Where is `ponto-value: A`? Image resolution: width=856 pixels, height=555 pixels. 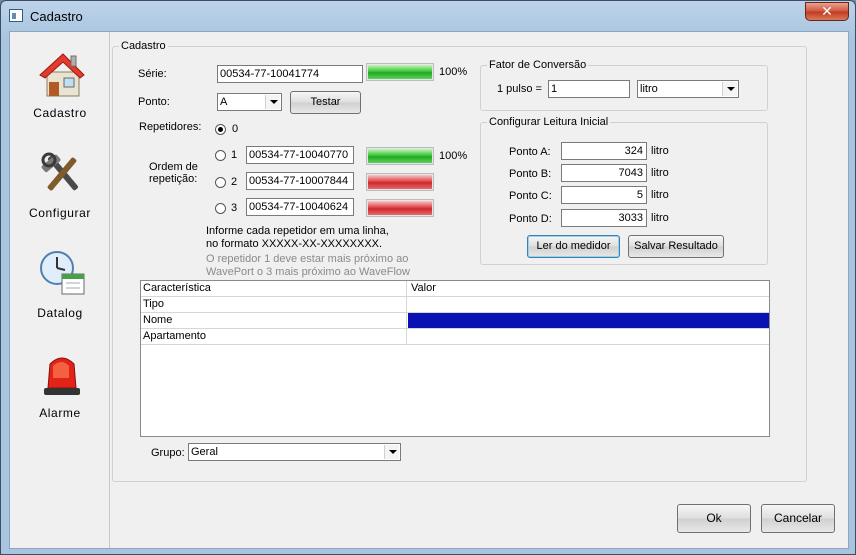
ponto-value: A is located at coordinates (224, 102).